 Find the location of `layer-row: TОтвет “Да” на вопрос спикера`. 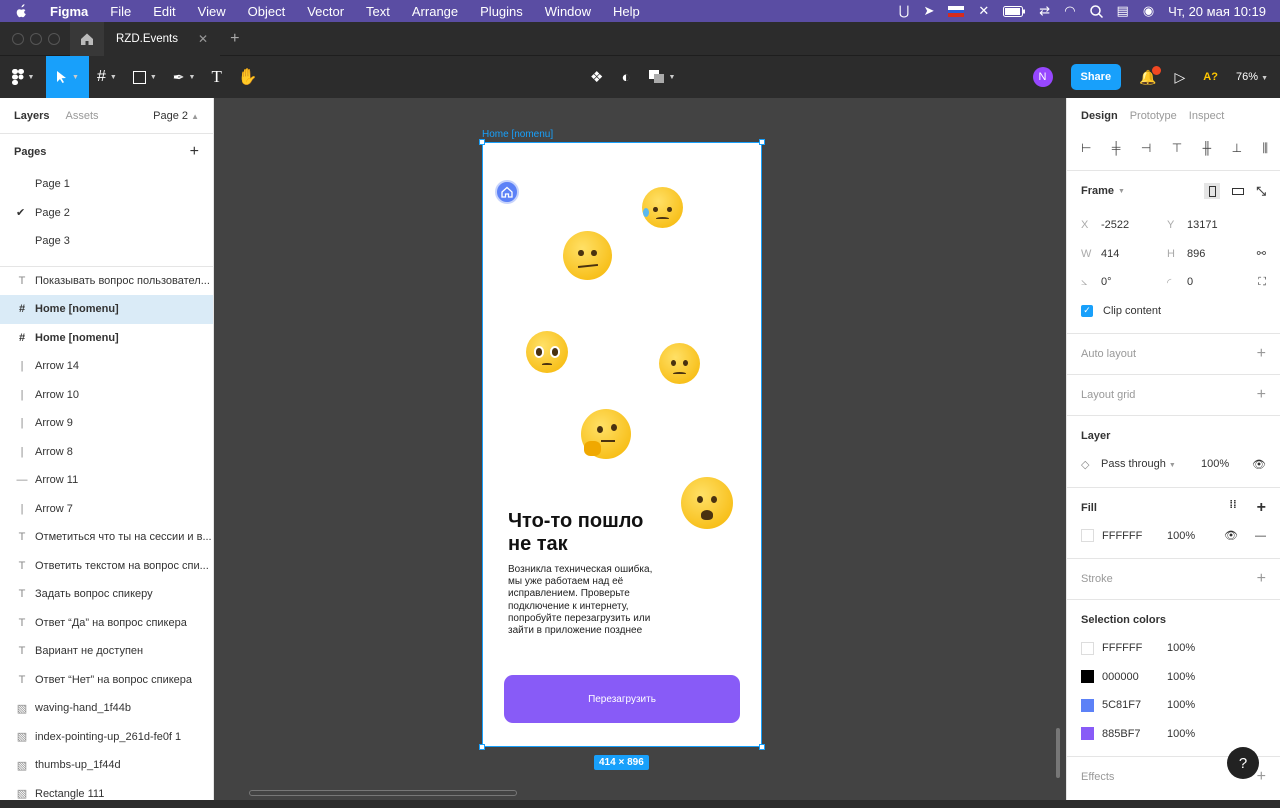

layer-row: TОтвет “Да” на вопрос спикера is located at coordinates (106, 623).